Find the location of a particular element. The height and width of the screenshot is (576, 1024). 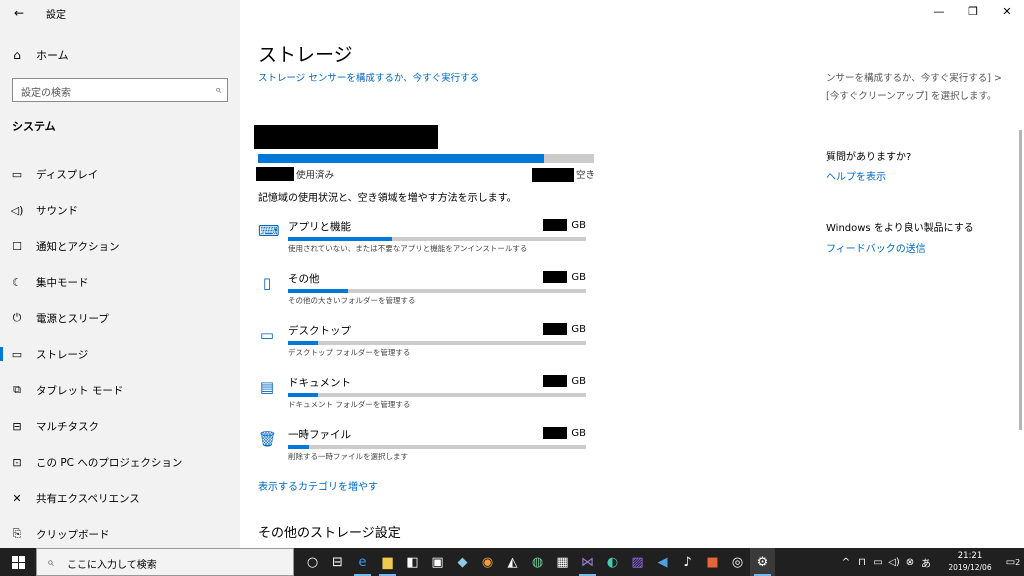

sidebar-item-notifications: ☐ 通知とアクション is located at coordinates (120, 246).